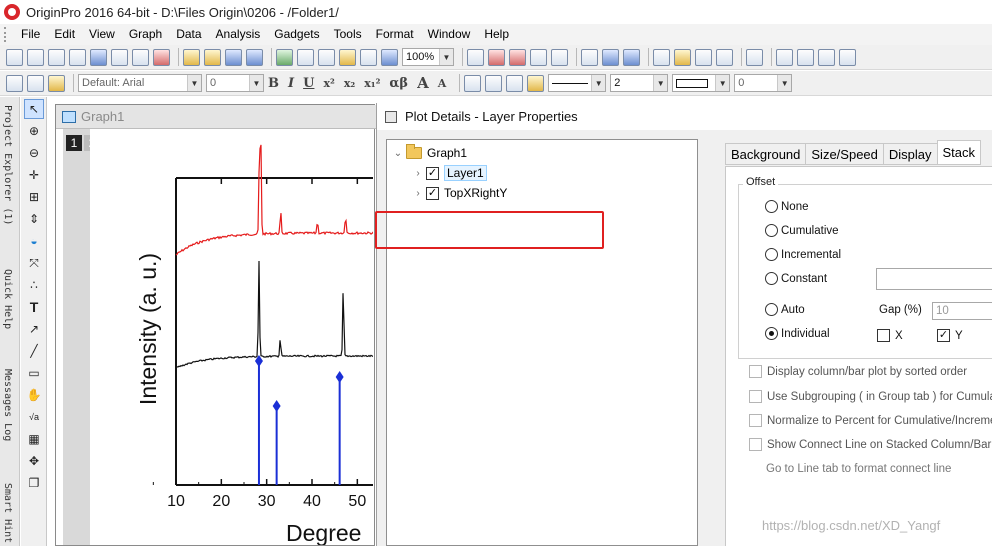 The image size is (992, 546). What do you see at coordinates (890, 335) in the screenshot?
I see `offset-x-checkbox-row: X` at bounding box center [890, 335].